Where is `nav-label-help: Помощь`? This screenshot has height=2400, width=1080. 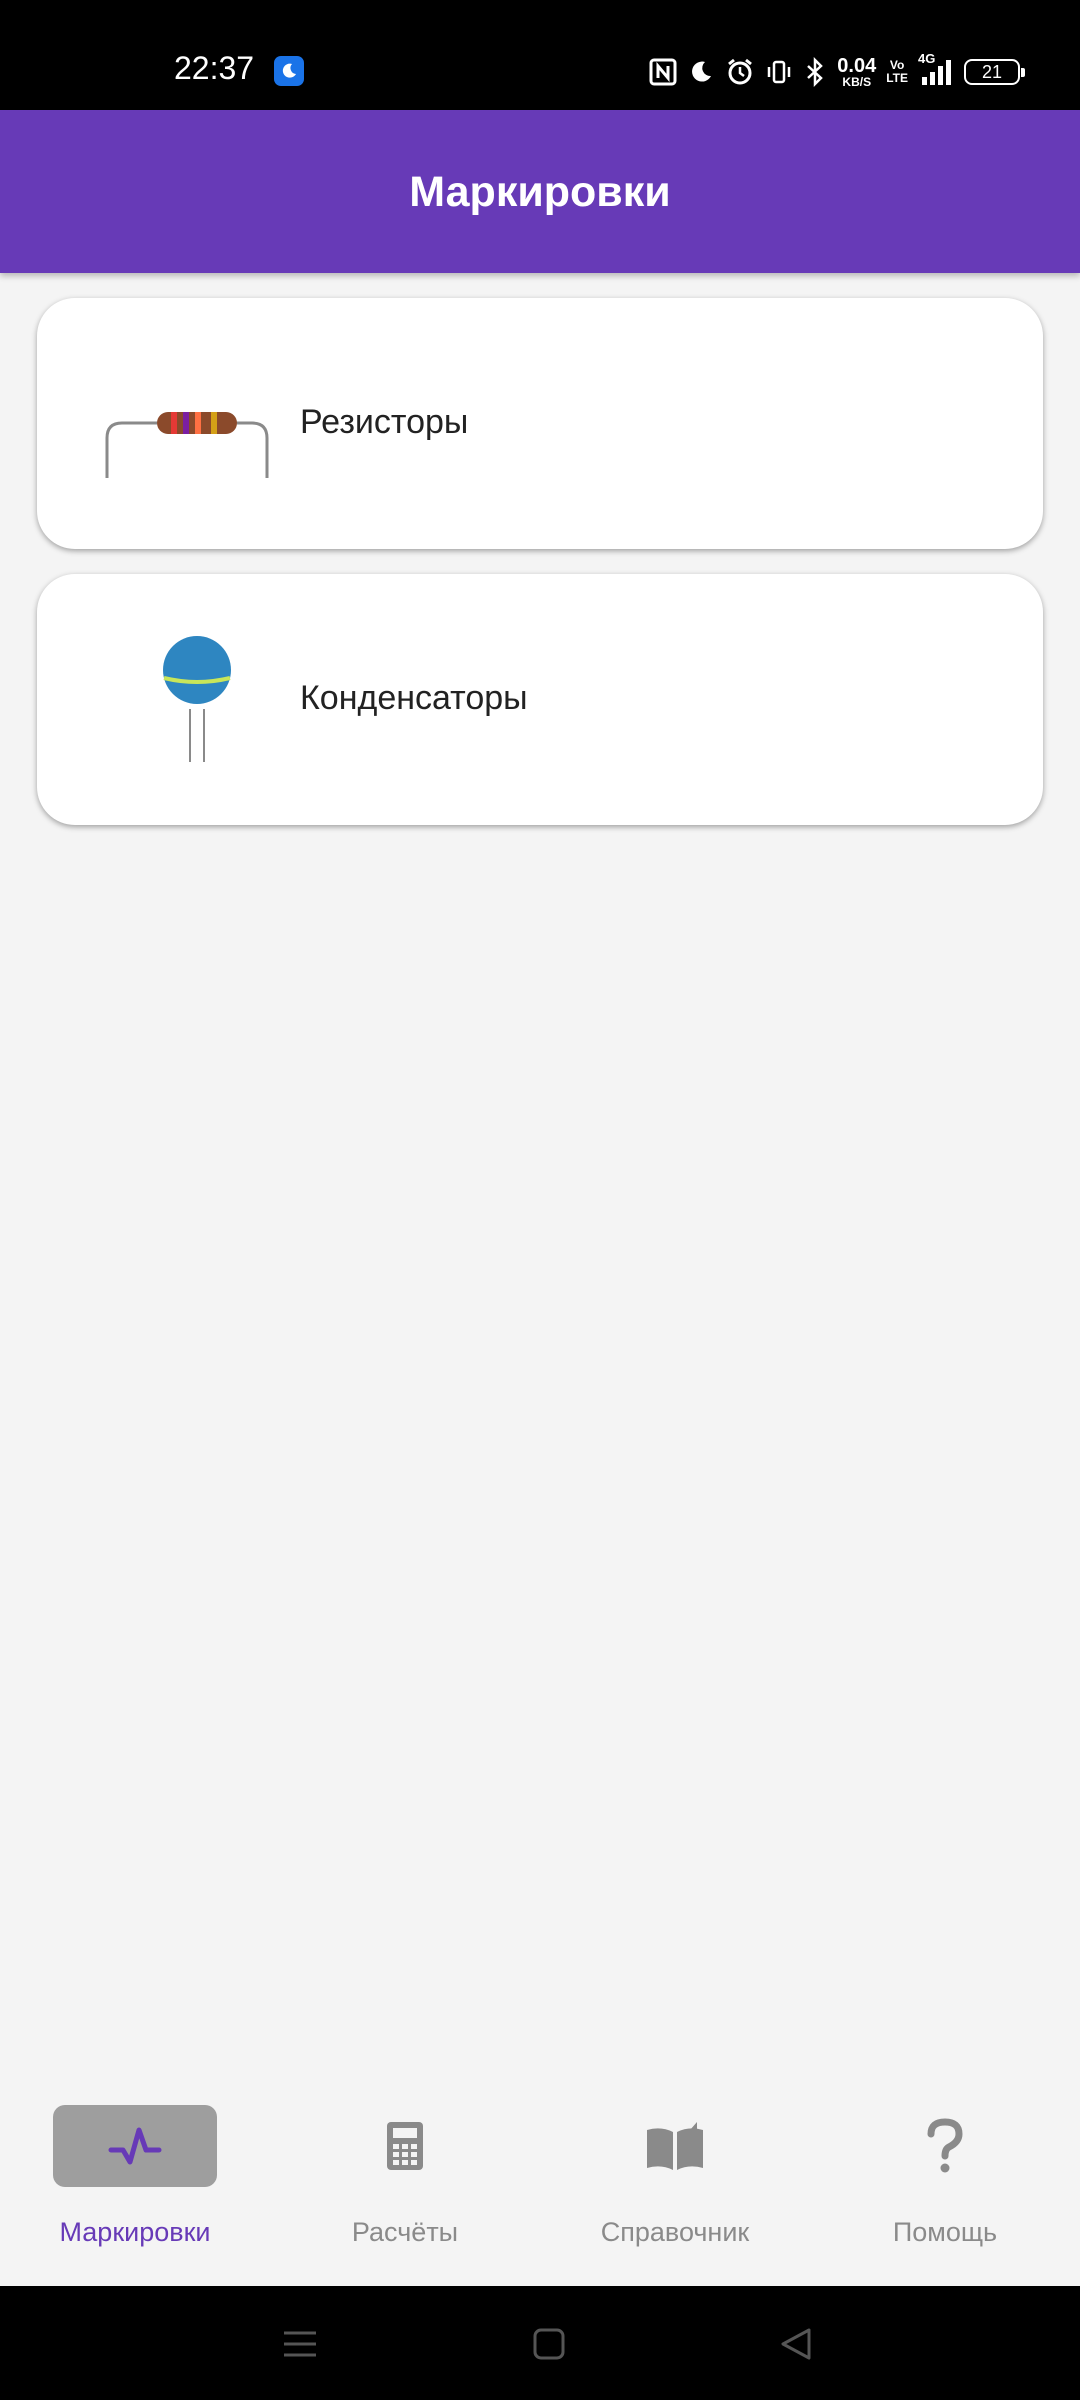 nav-label-help: Помощь is located at coordinates (945, 2232).